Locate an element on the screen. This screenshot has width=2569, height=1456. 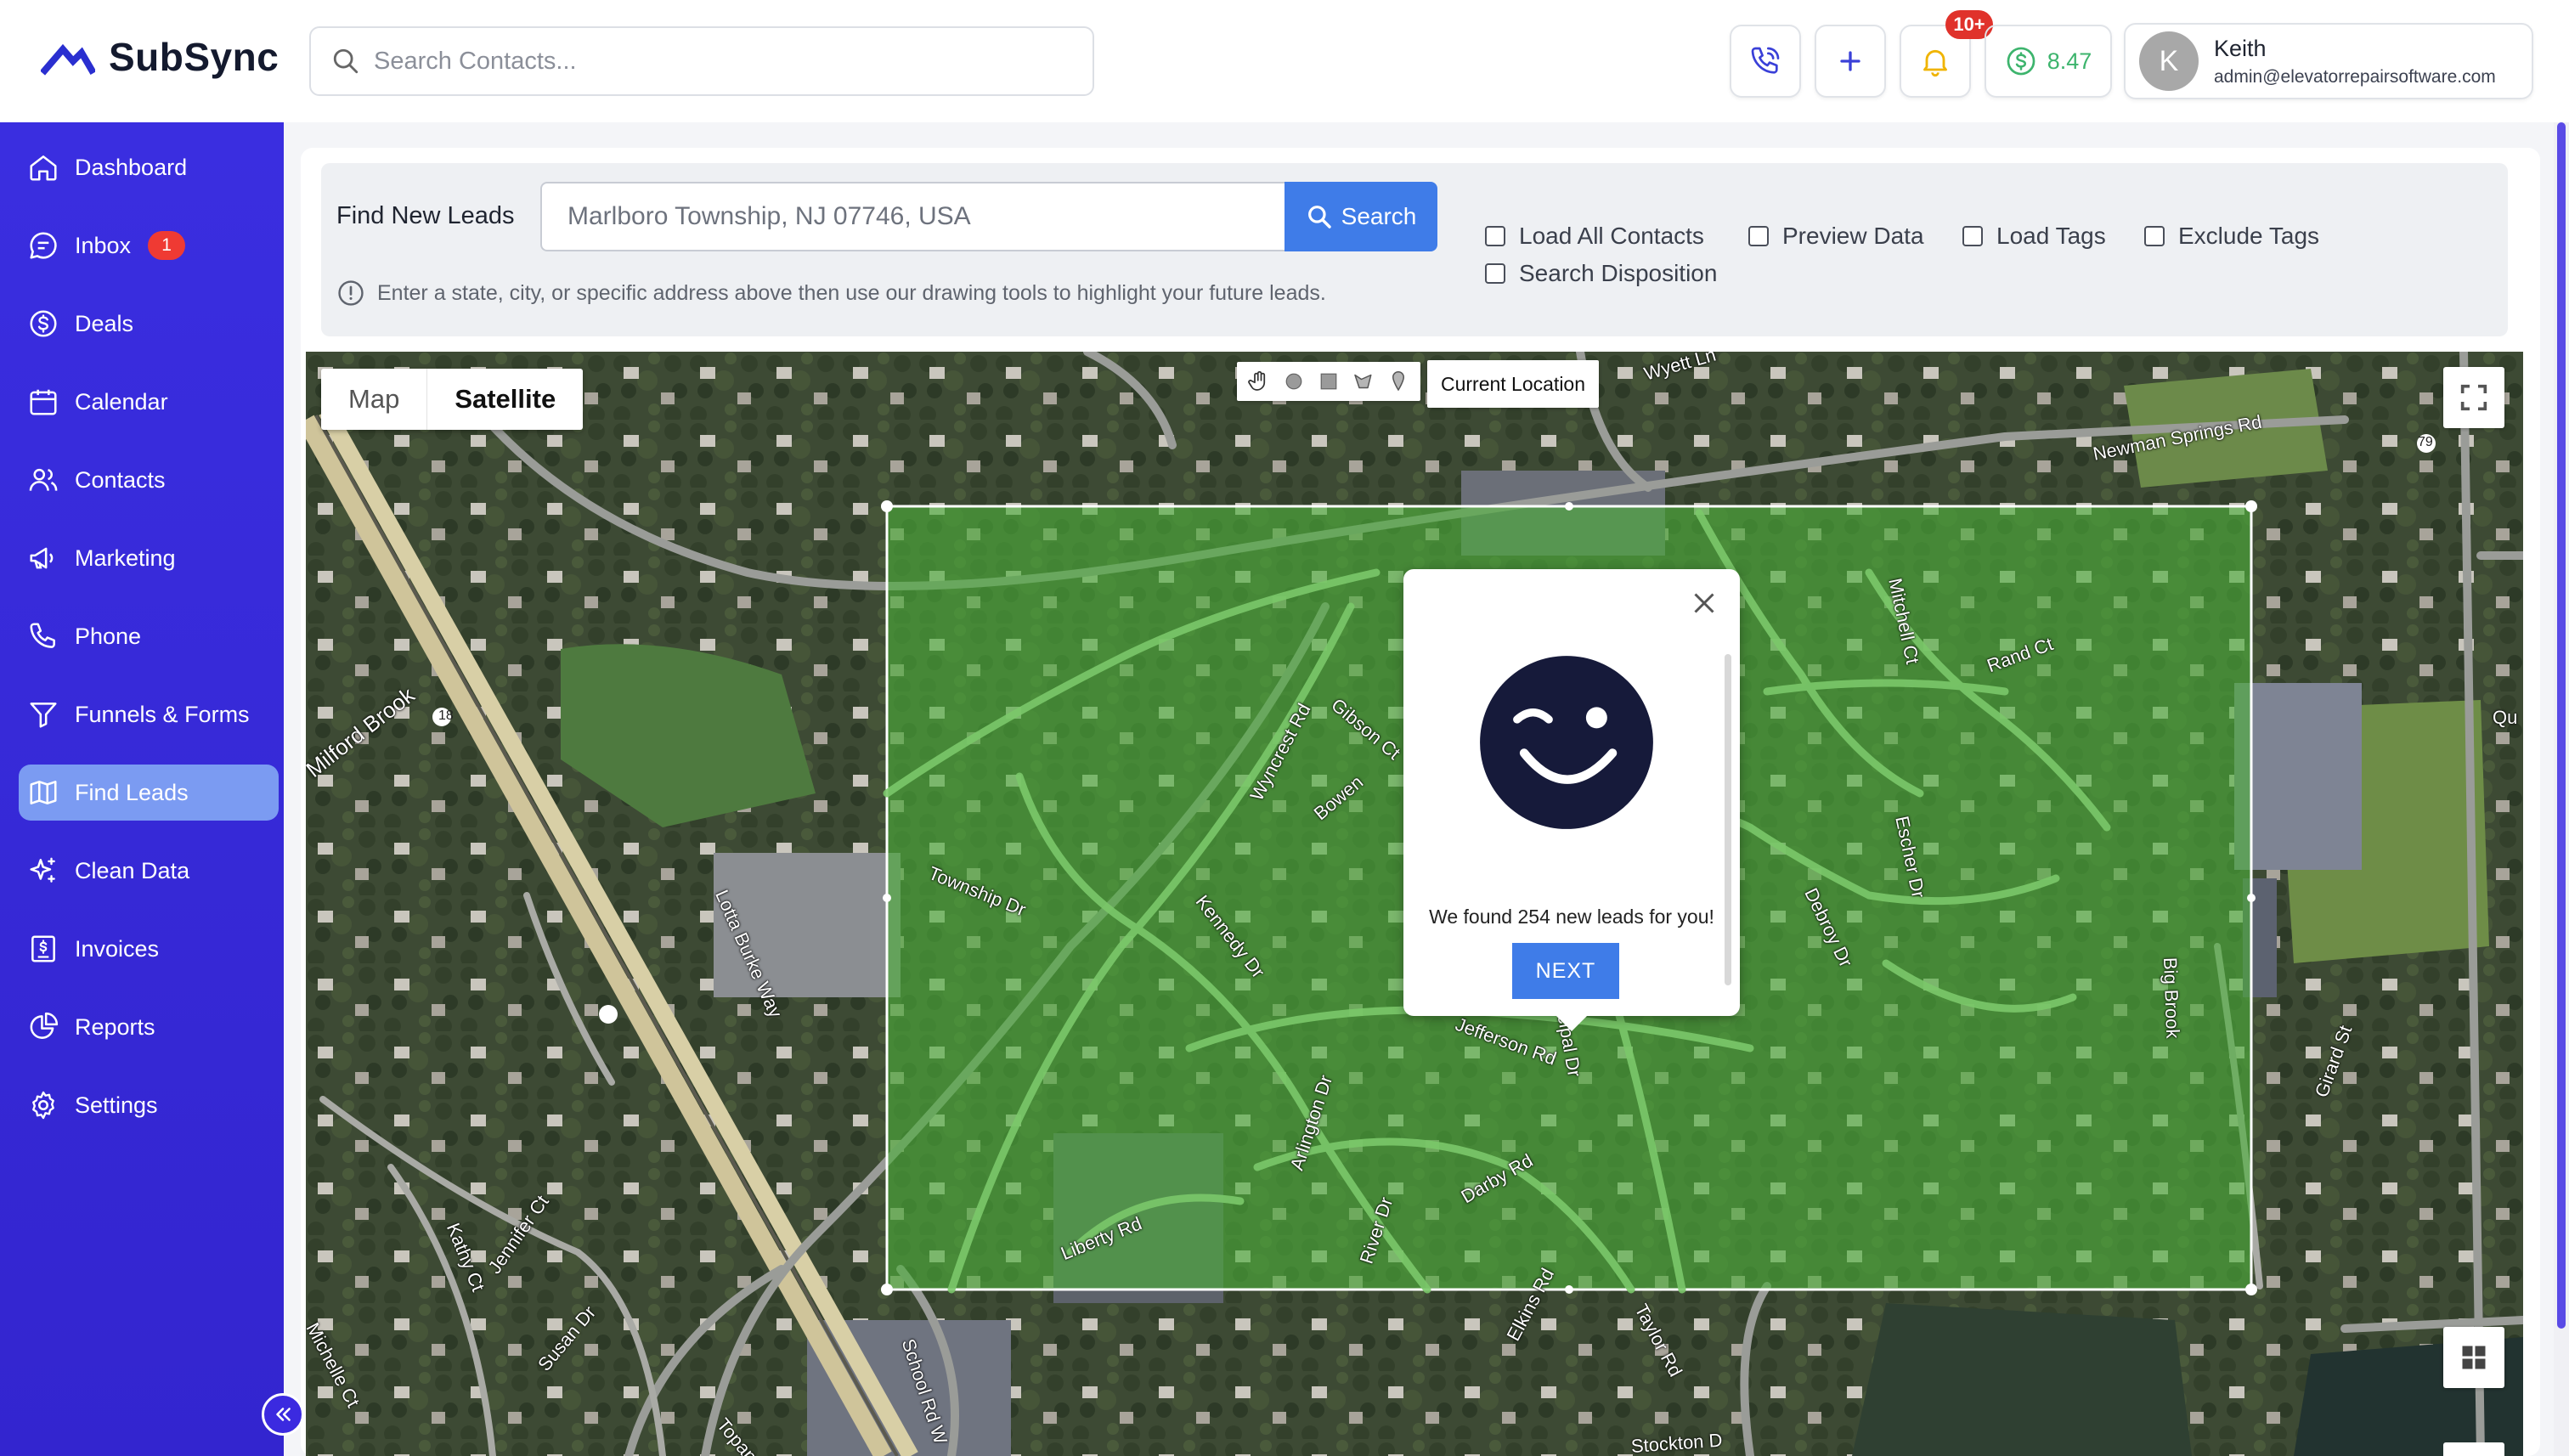
search-button-label: Search is located at coordinates (1379, 216).